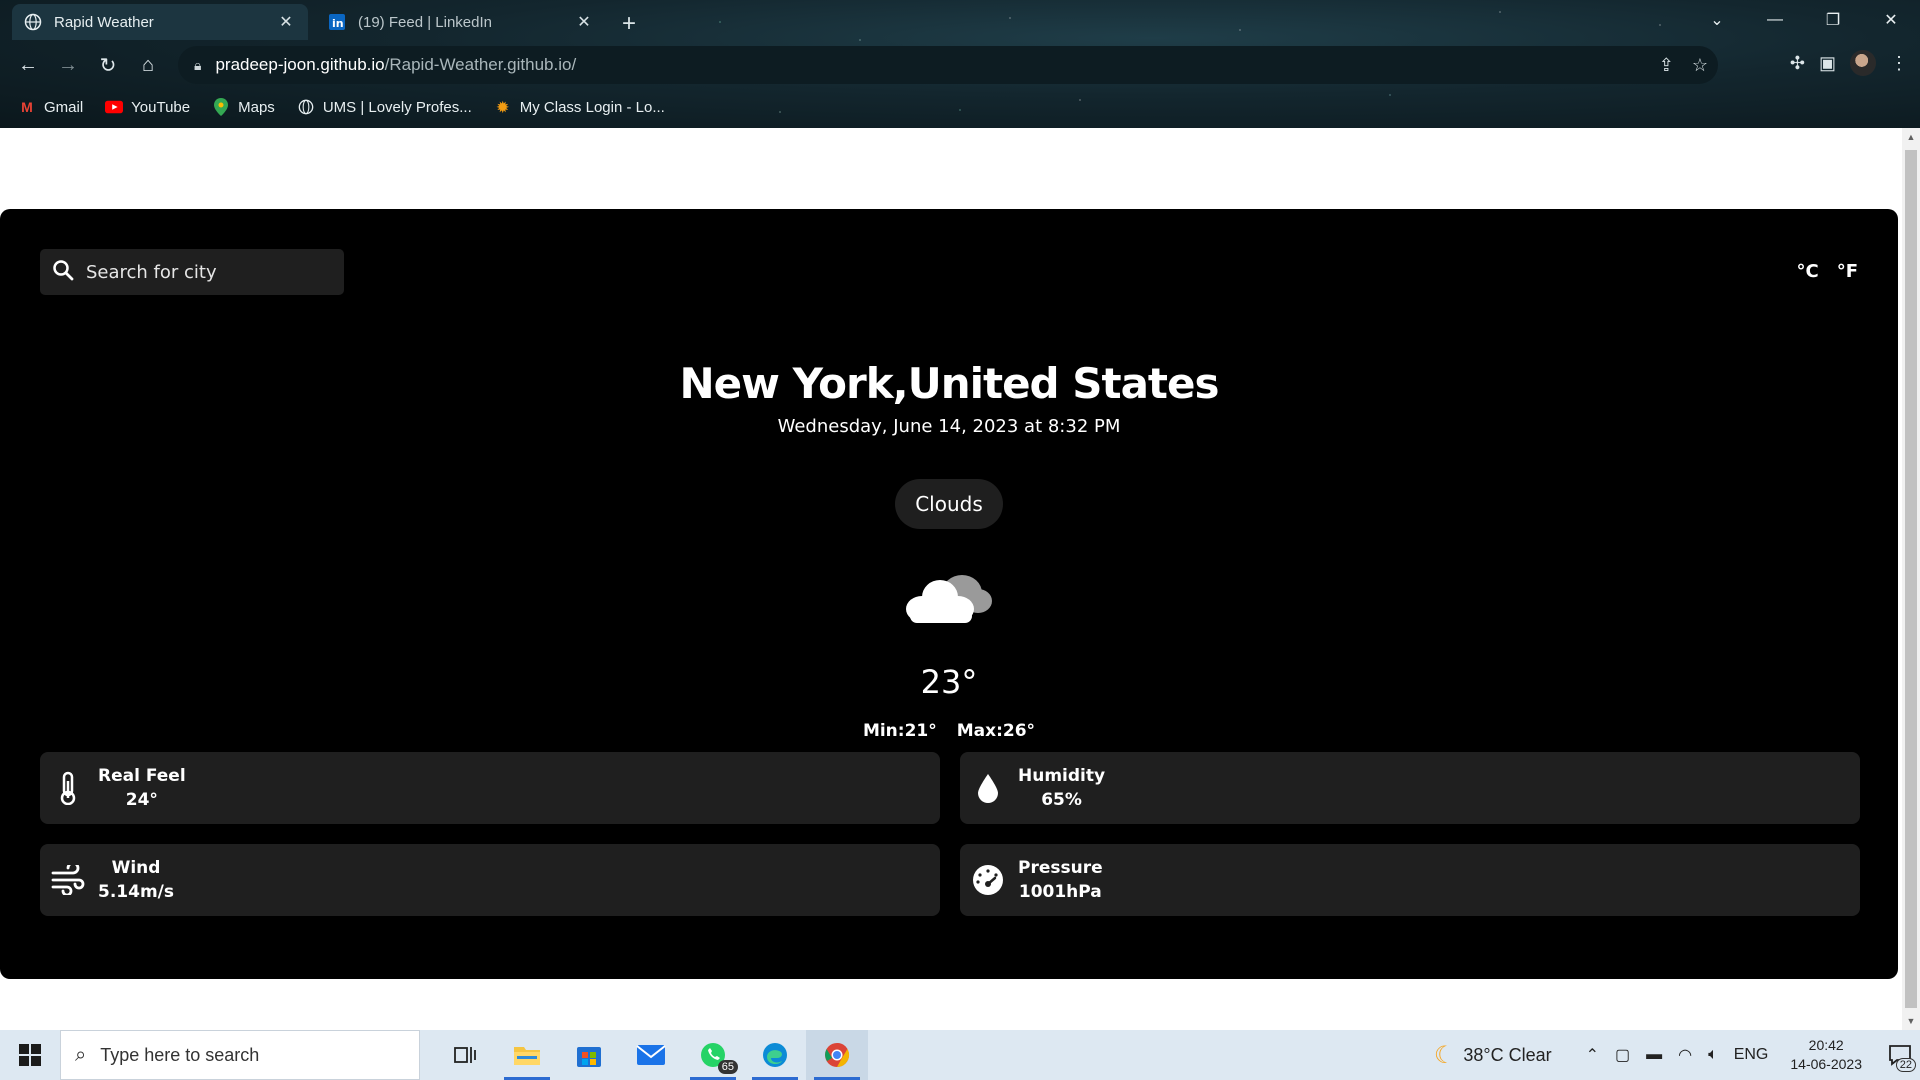 Image resolution: width=1920 pixels, height=1080 pixels. I want to click on max-temperature: Max:26°, so click(996, 731).